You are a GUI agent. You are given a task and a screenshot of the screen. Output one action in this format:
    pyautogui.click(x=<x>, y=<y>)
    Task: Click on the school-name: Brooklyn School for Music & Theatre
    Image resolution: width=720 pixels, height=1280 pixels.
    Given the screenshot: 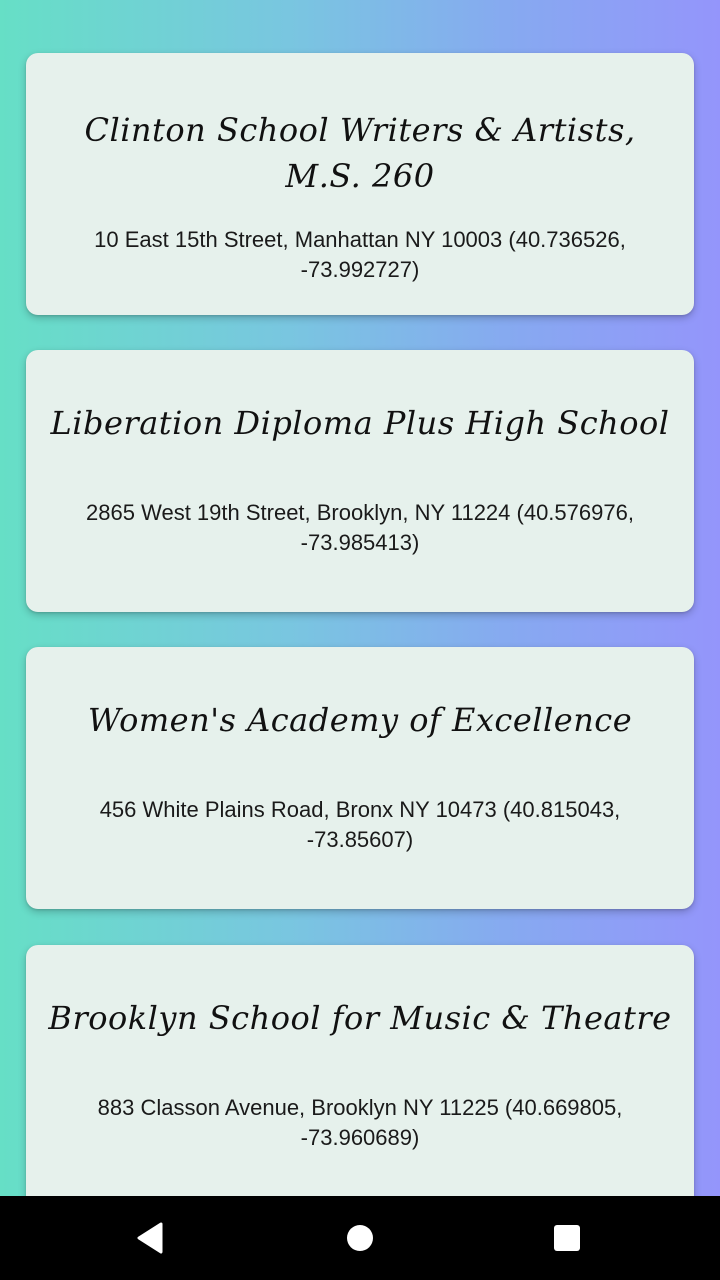 What is the action you would take?
    pyautogui.click(x=360, y=1018)
    